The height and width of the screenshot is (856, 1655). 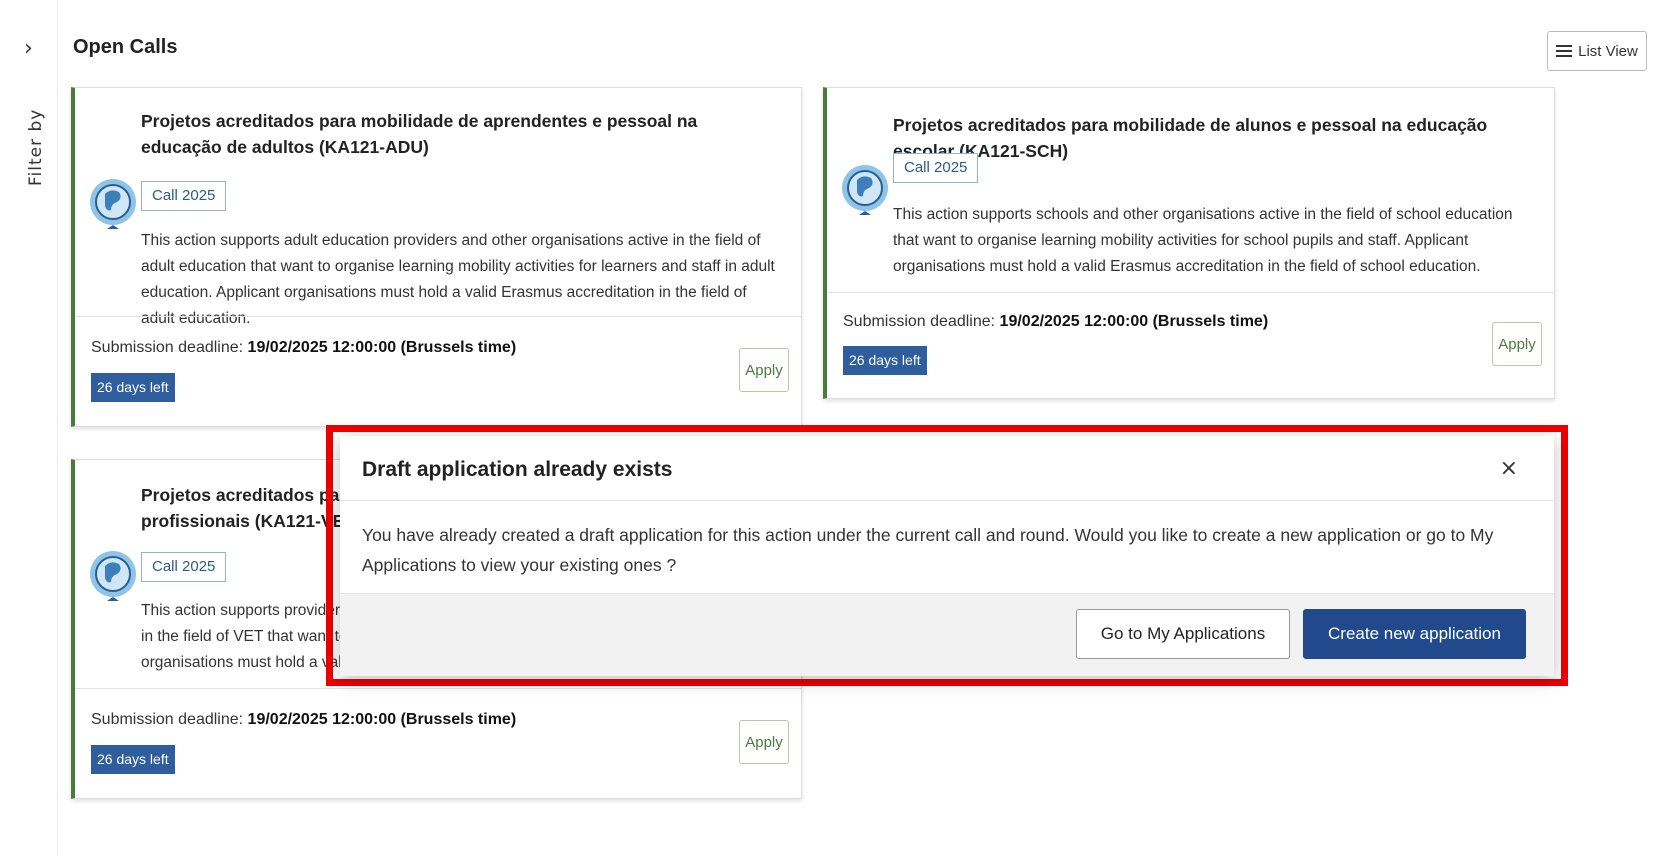 I want to click on filter-by-label: Filter by, so click(x=36, y=147).